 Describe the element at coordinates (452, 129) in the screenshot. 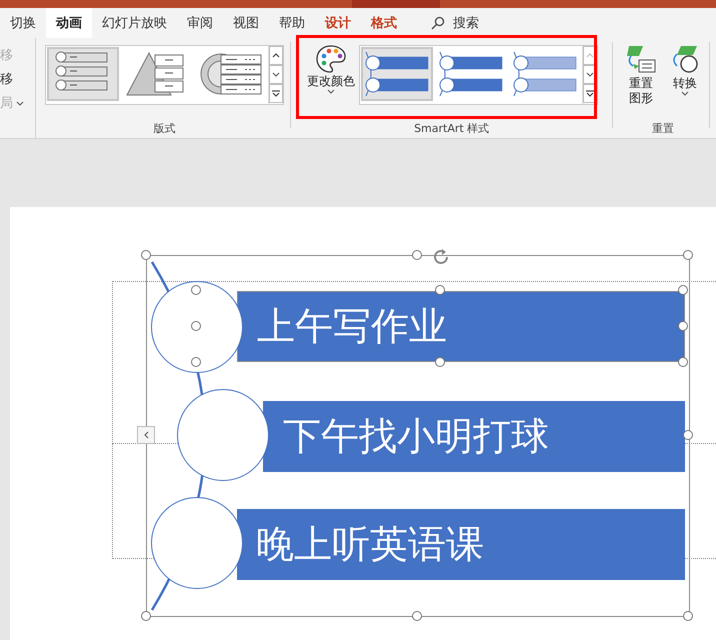

I see `group-label: SmartArt 样式` at that location.